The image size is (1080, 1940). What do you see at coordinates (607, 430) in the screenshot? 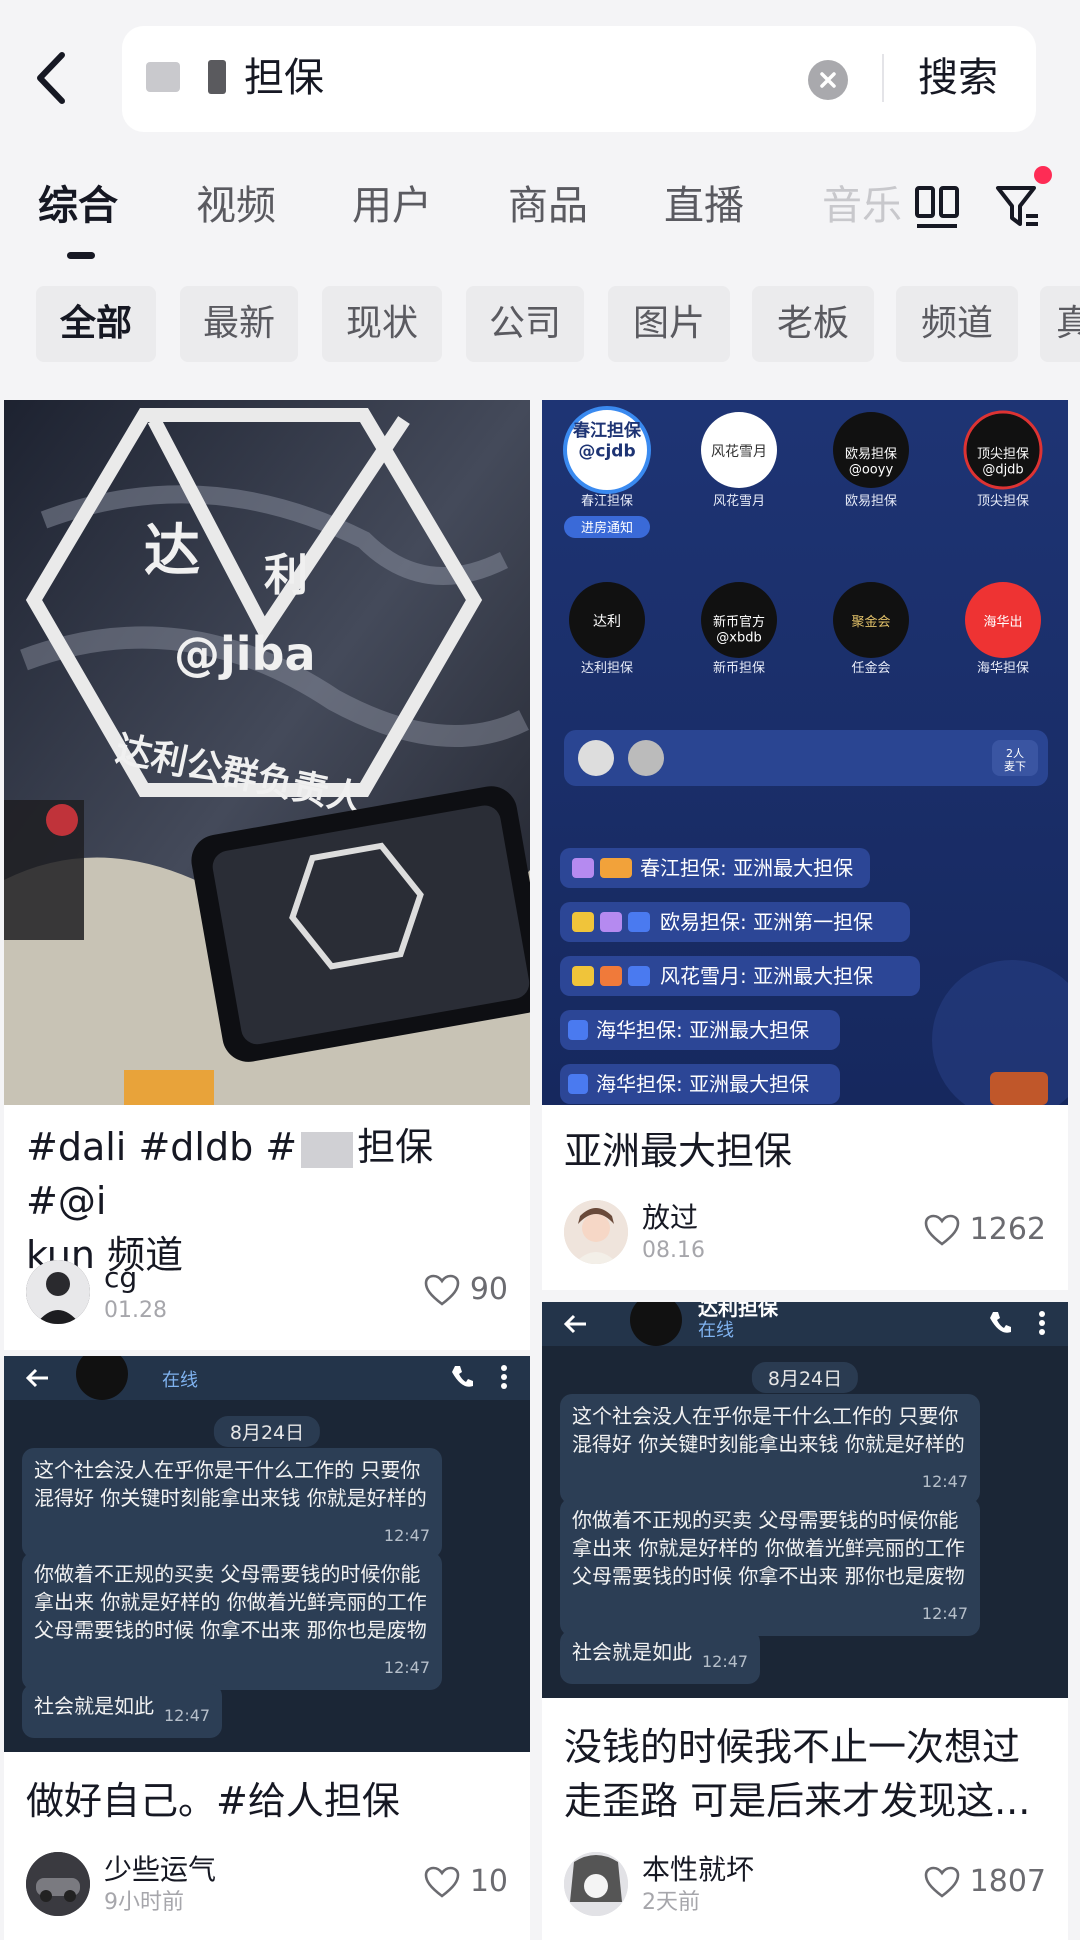
I see `svg-text-line: 春江担保` at bounding box center [607, 430].